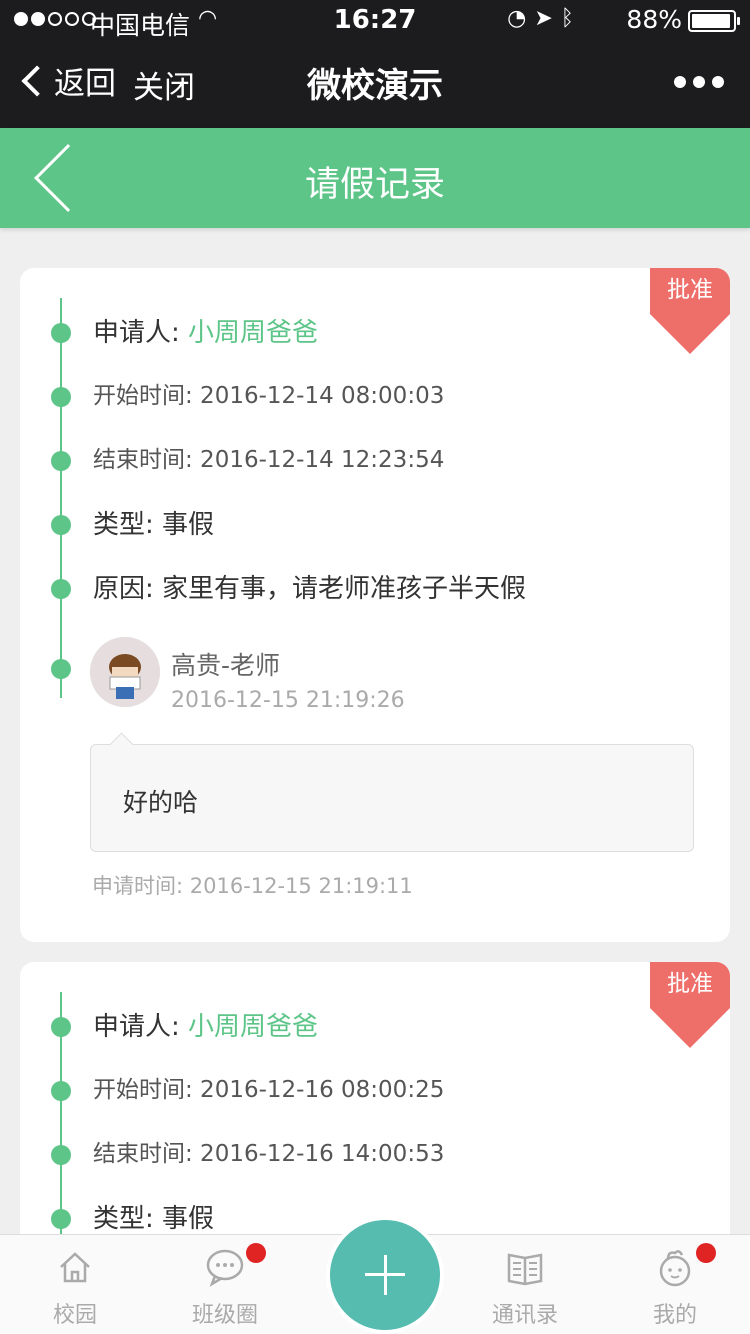  What do you see at coordinates (521, 18) in the screenshot?
I see `lock-rotation-icon: ◔` at bounding box center [521, 18].